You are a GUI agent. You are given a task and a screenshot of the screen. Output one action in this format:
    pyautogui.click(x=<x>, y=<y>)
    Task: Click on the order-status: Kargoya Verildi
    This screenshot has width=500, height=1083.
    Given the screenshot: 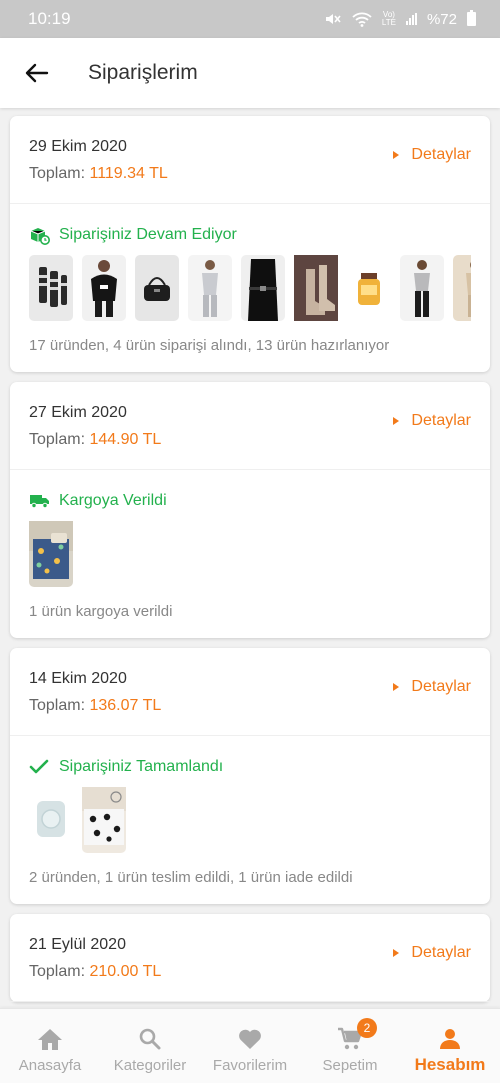 What is the action you would take?
    pyautogui.click(x=250, y=501)
    